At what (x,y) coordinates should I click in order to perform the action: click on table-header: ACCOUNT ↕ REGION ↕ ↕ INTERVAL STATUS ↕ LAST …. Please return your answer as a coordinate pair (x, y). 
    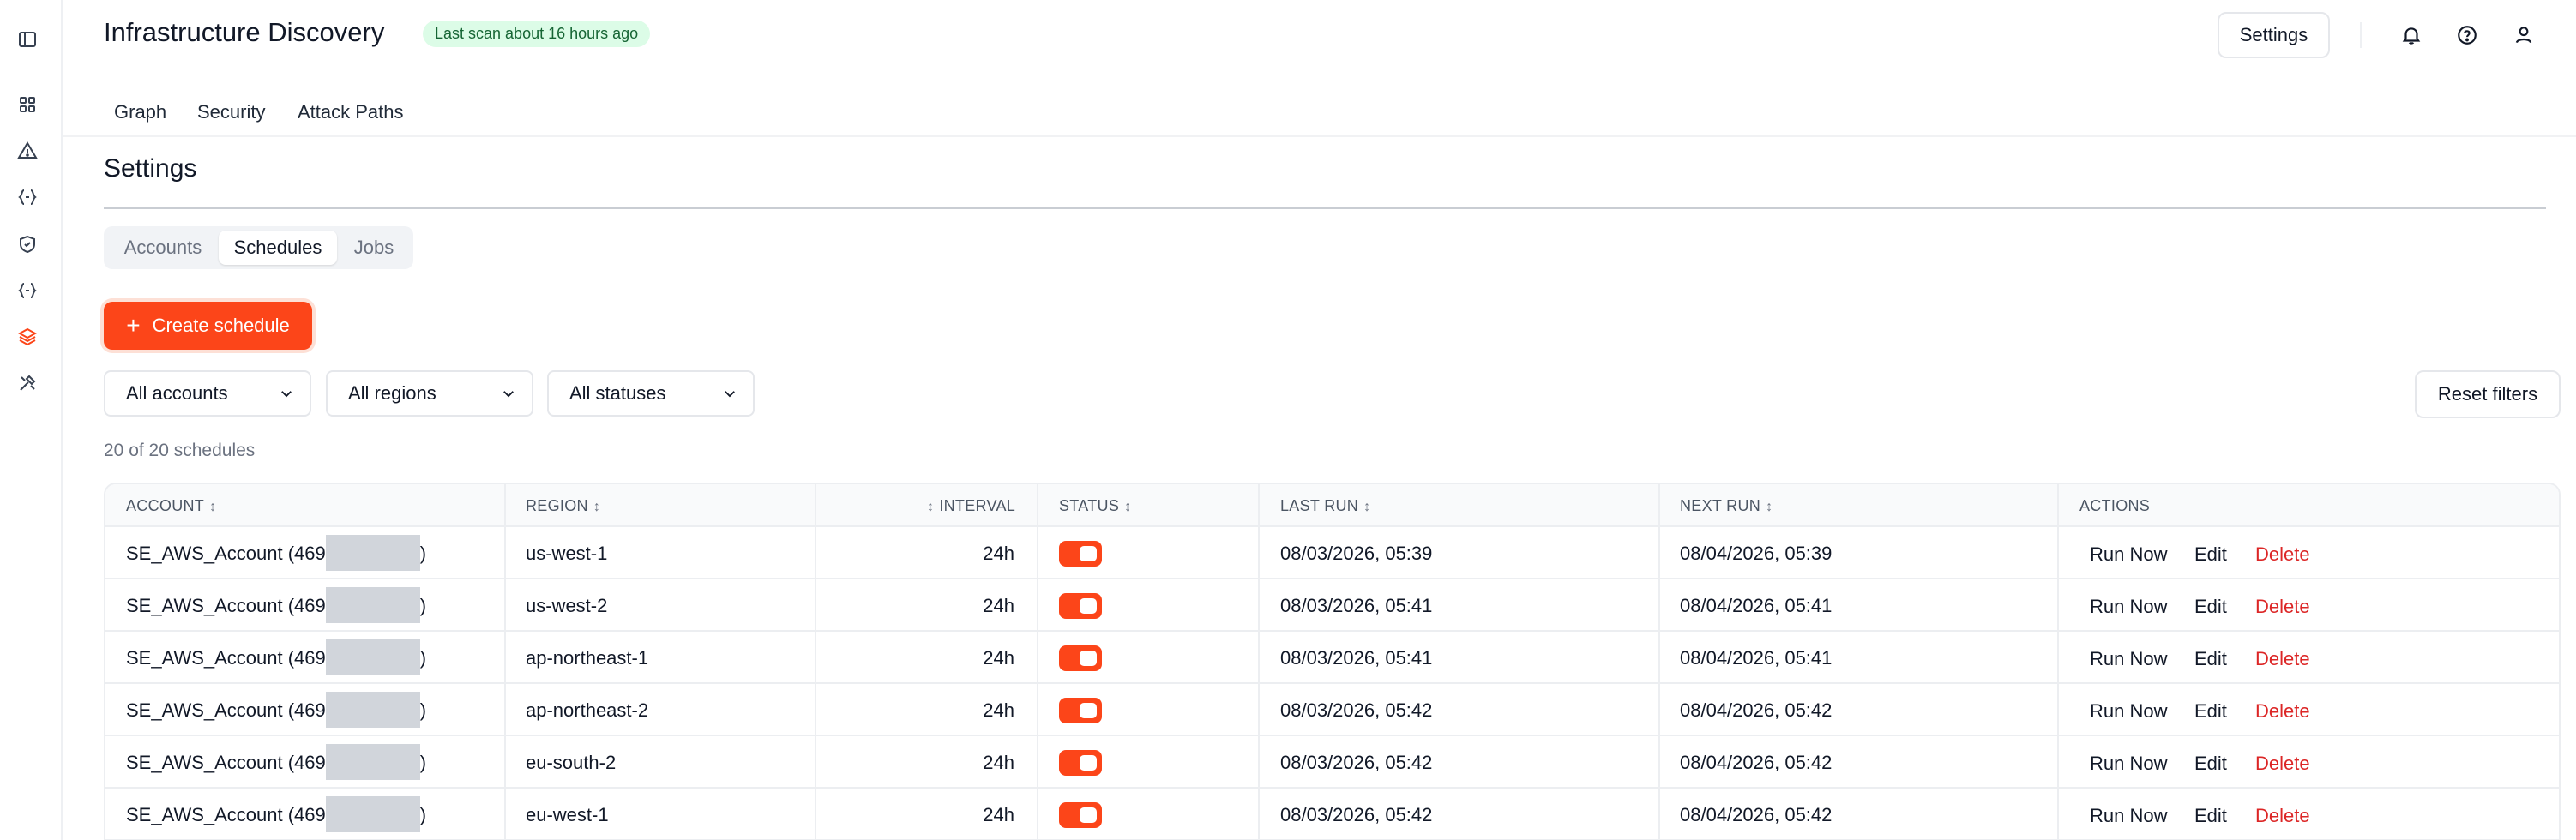
    Looking at the image, I should click on (1332, 505).